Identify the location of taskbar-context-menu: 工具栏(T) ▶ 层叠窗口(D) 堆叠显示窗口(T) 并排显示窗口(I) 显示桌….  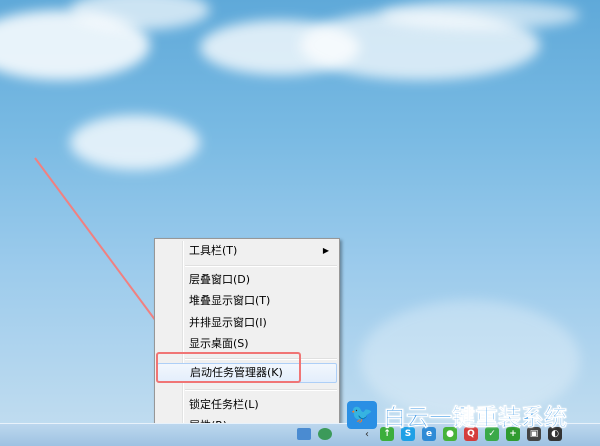
(247, 338).